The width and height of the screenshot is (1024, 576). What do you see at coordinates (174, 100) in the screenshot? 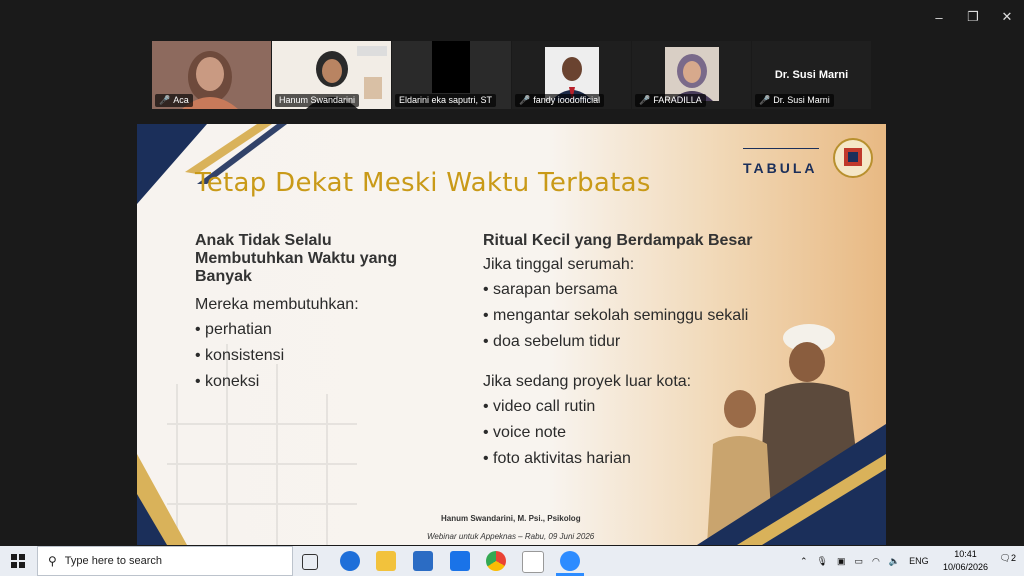
I see `participant-name-aca: 🎤 Aca` at bounding box center [174, 100].